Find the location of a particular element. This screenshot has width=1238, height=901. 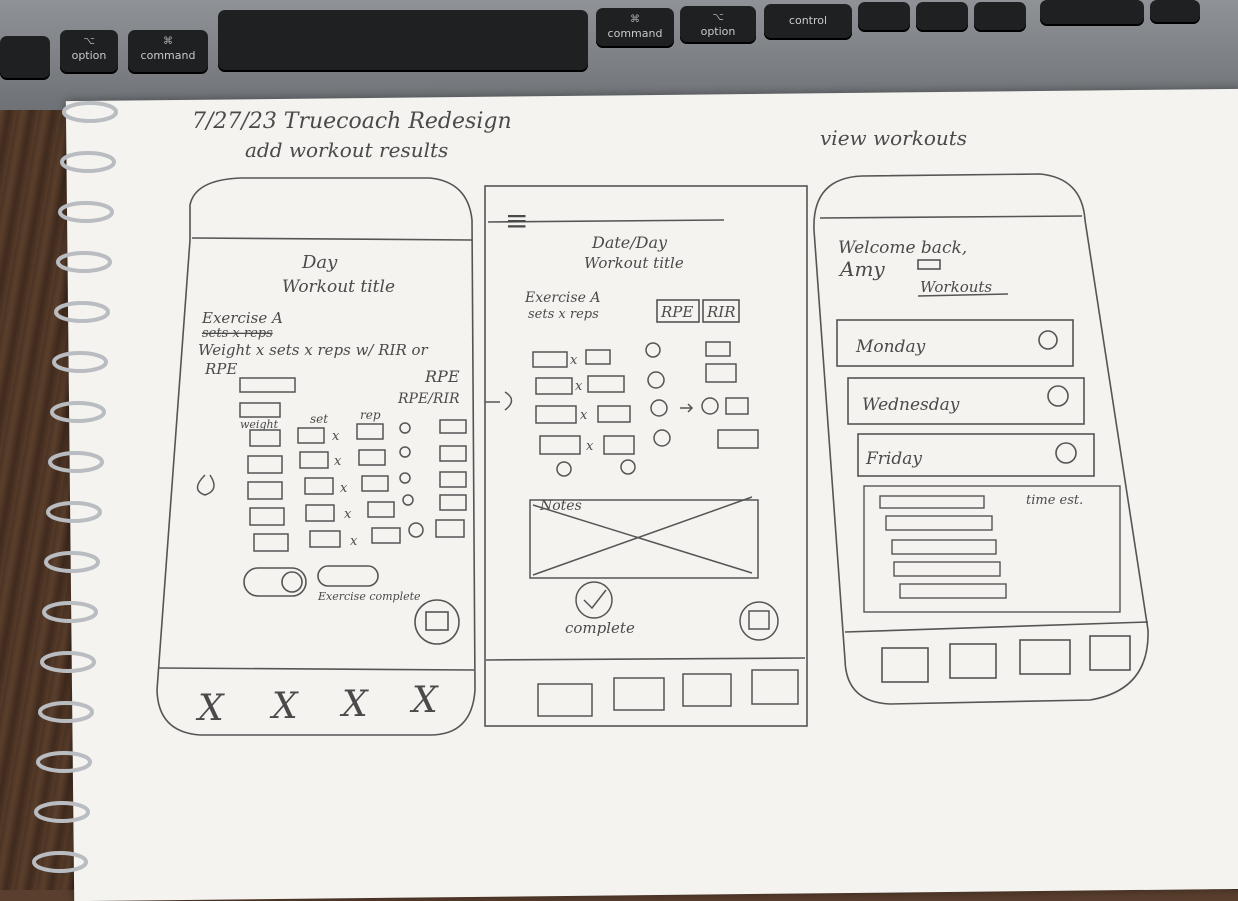

s1-sets-reps-struck: sets x reps is located at coordinates (237, 333).